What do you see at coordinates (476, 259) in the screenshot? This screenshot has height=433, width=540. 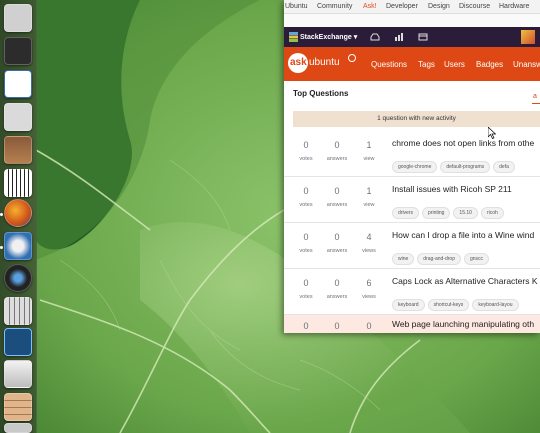 I see `tag: gnscc` at bounding box center [476, 259].